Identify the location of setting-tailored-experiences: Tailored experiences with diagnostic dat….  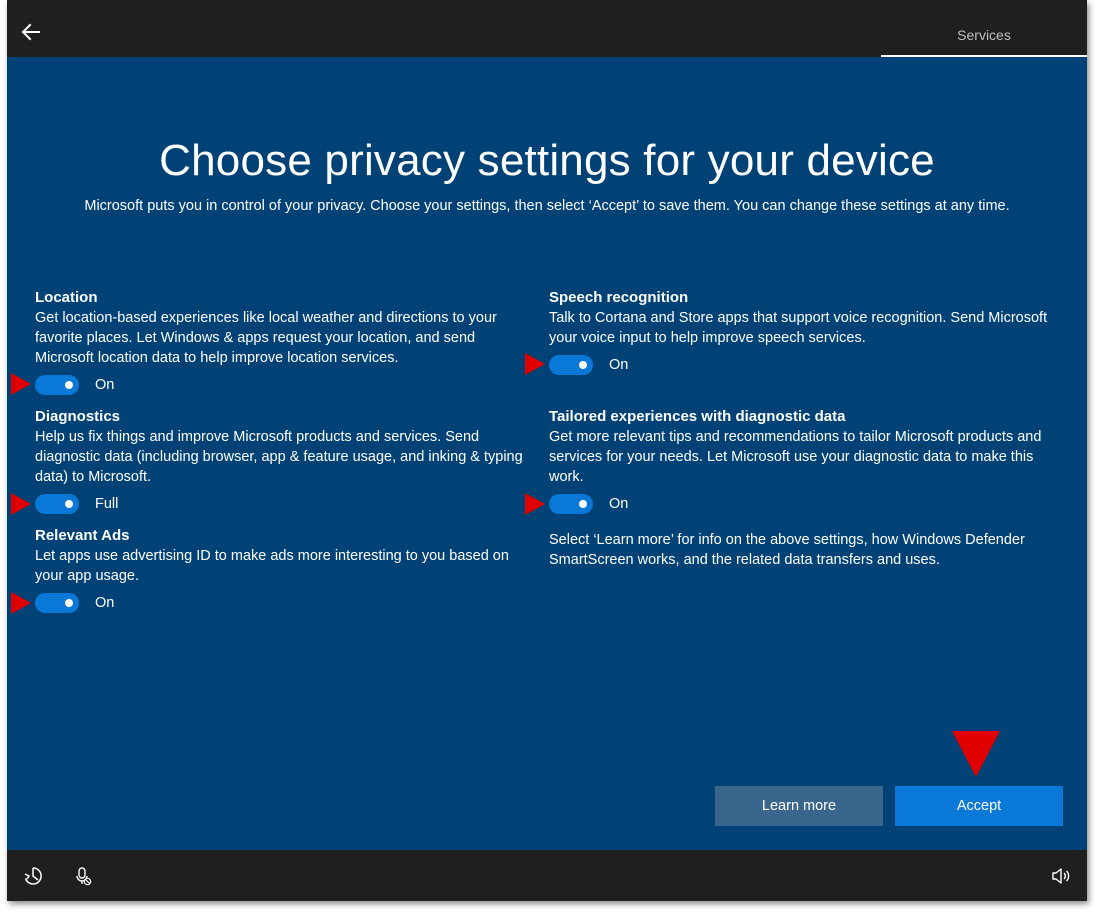
(804, 461).